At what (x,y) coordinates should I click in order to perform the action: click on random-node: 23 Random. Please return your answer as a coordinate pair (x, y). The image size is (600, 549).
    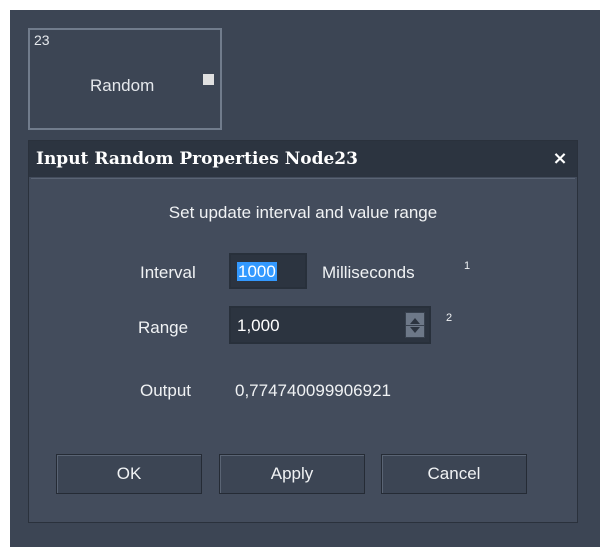
    Looking at the image, I should click on (125, 79).